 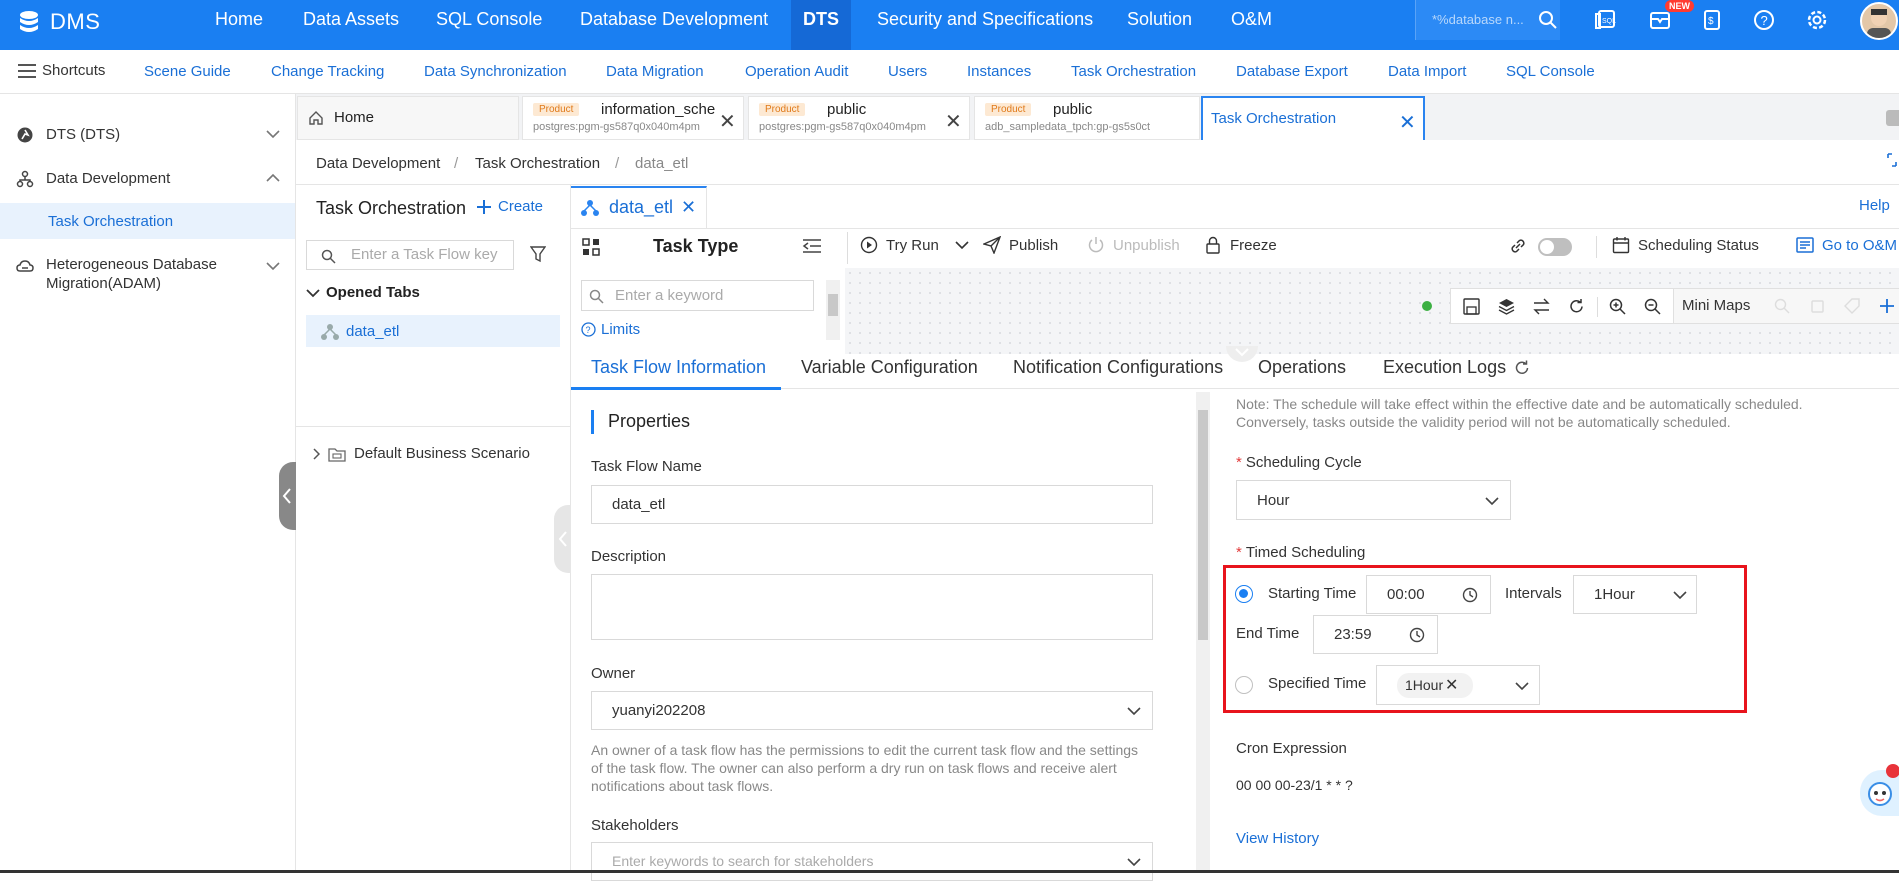 What do you see at coordinates (985, 25) in the screenshot?
I see `nav-security-specifications: Security and Specifications` at bounding box center [985, 25].